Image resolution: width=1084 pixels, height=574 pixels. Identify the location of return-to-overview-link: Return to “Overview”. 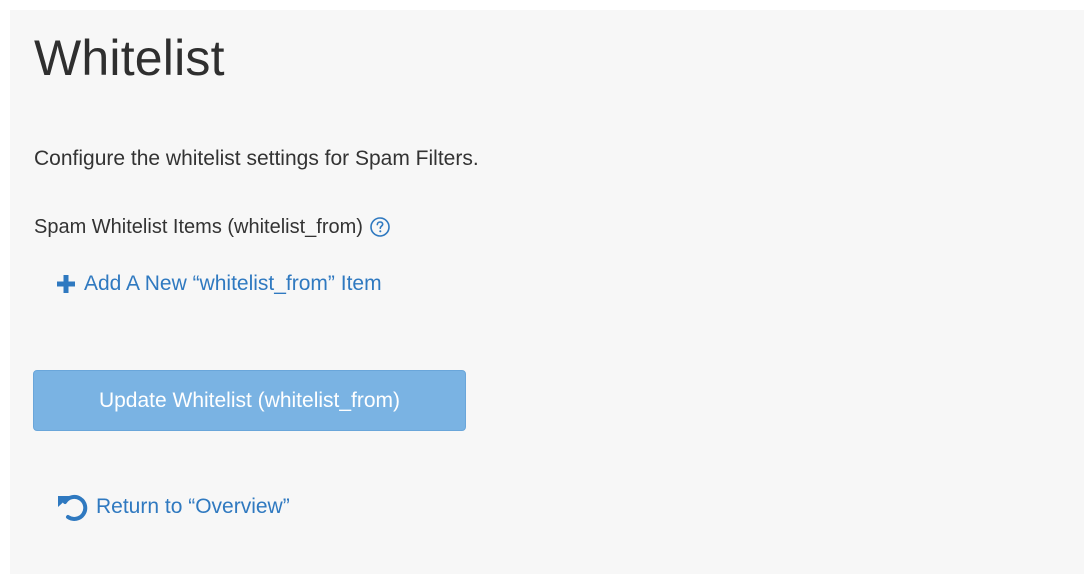
(173, 507).